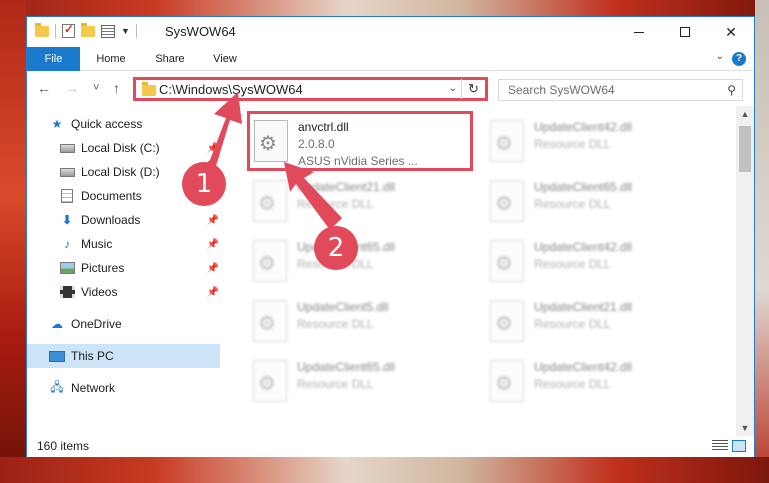  What do you see at coordinates (620, 90) in the screenshot?
I see `search-input: Search SysWOW64 ⚲` at bounding box center [620, 90].